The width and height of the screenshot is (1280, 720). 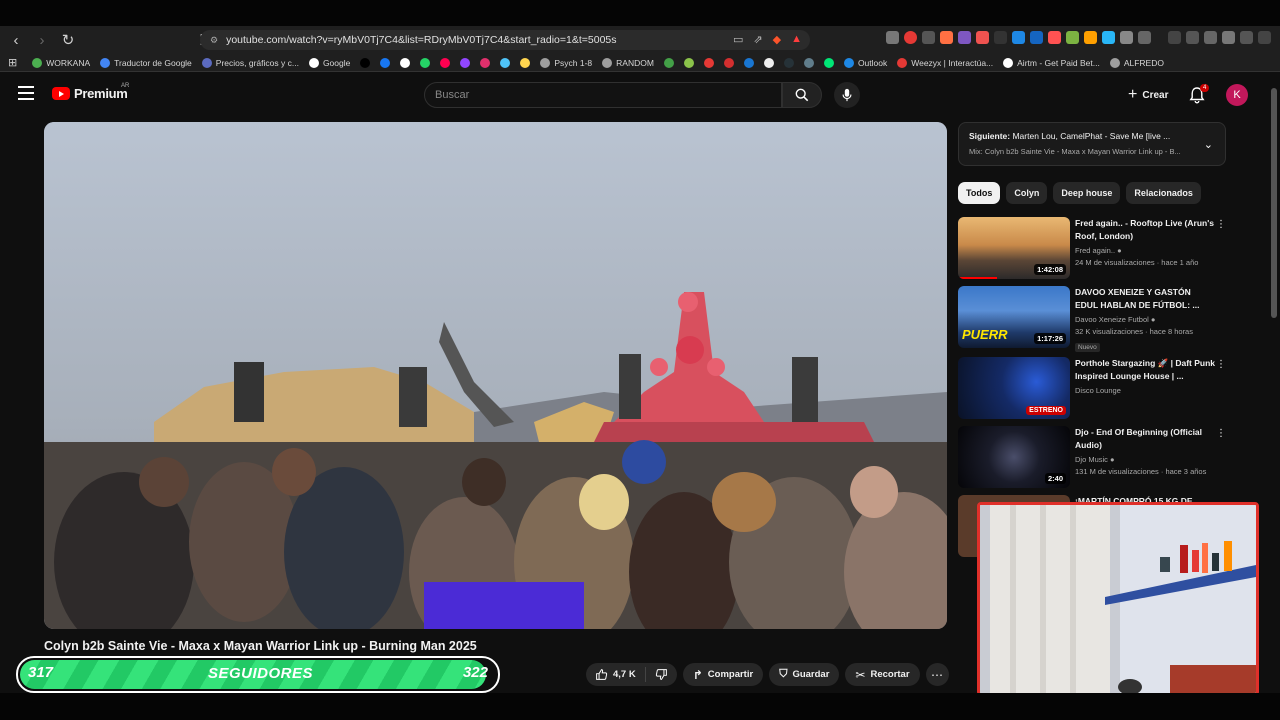 What do you see at coordinates (573, 62) in the screenshot?
I see `bookmark-label: Psych 1-8` at bounding box center [573, 62].